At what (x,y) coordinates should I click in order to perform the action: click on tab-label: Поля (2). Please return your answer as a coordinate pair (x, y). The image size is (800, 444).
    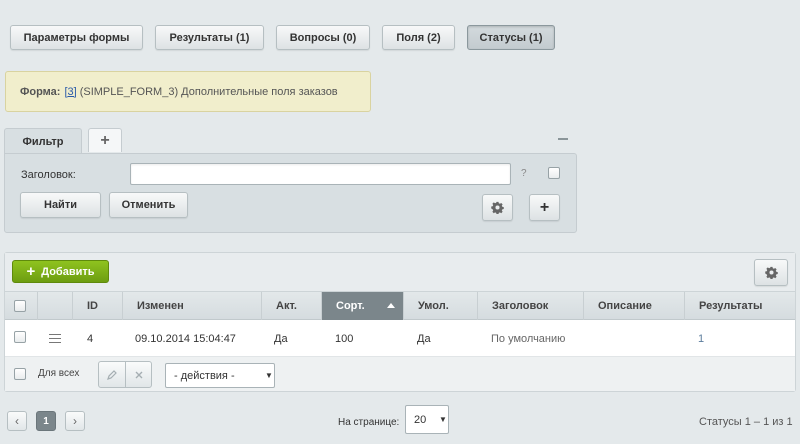
    Looking at the image, I should click on (418, 37).